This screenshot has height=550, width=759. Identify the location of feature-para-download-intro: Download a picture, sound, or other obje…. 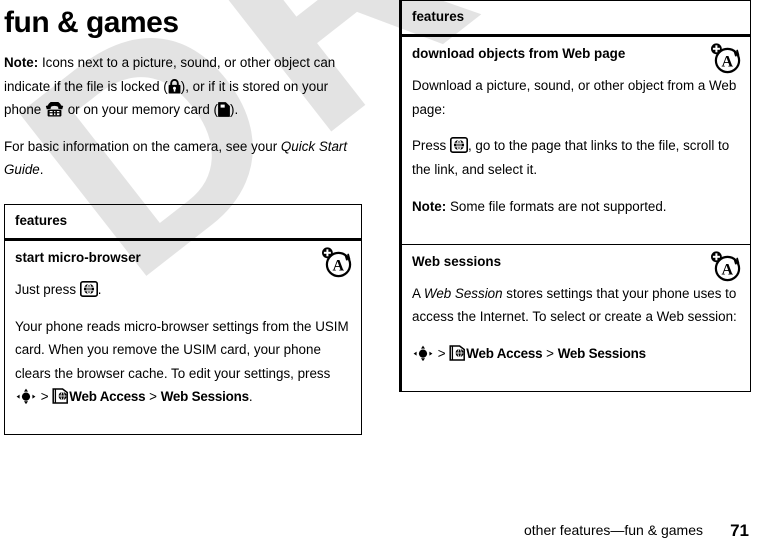
(574, 97).